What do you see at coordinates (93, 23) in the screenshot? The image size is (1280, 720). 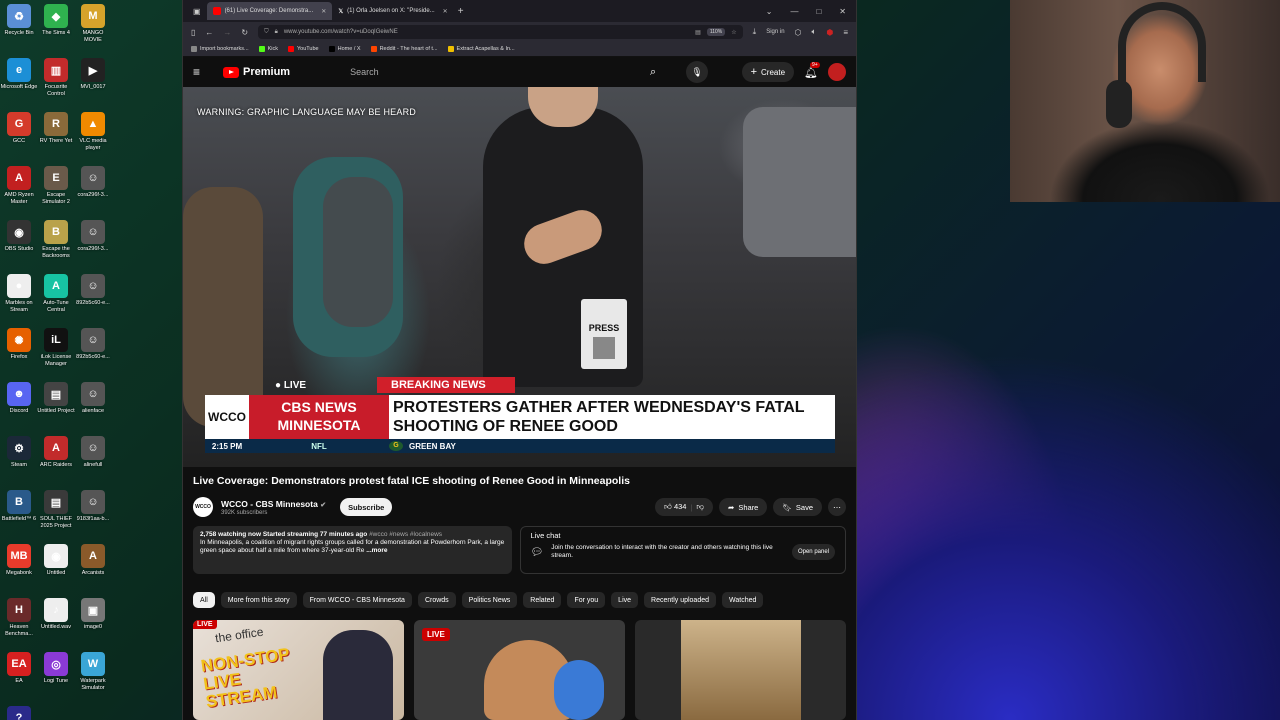 I see `desktop-icon: M MANGO MOVIE` at bounding box center [93, 23].